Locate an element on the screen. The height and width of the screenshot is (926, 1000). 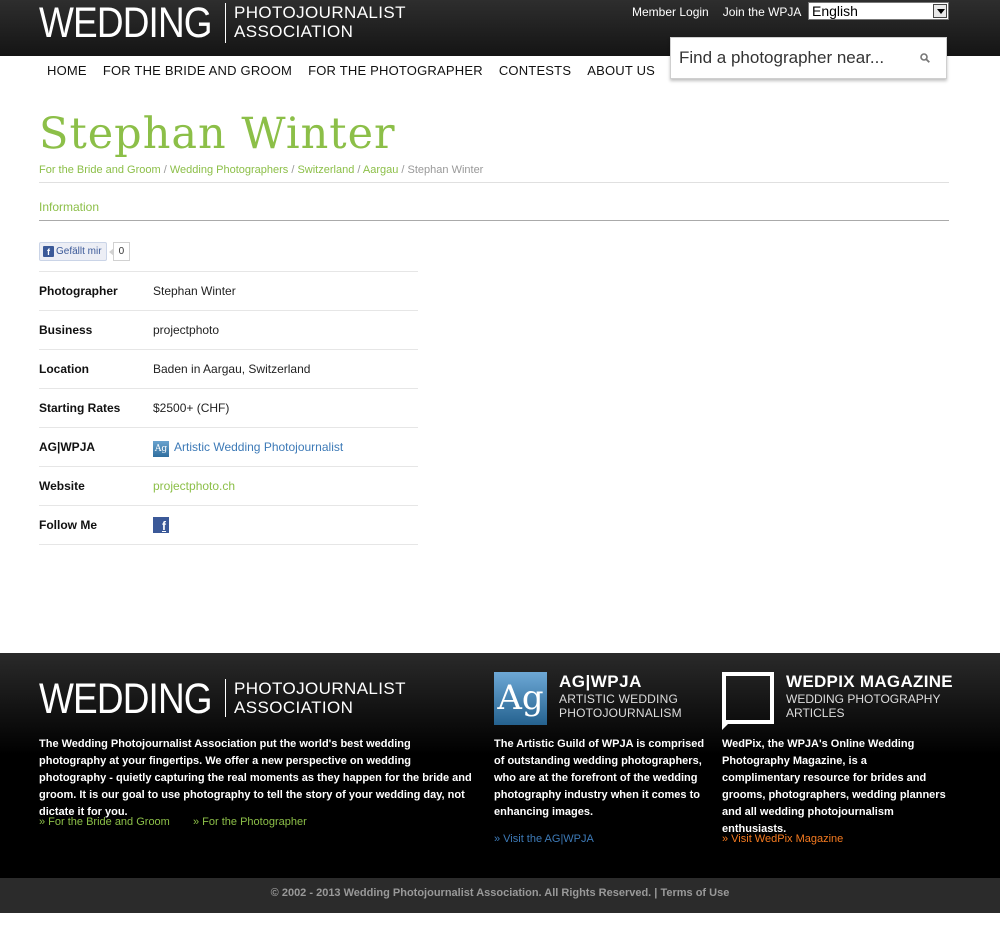
info-label: AG|WPJA is located at coordinates (67, 447).